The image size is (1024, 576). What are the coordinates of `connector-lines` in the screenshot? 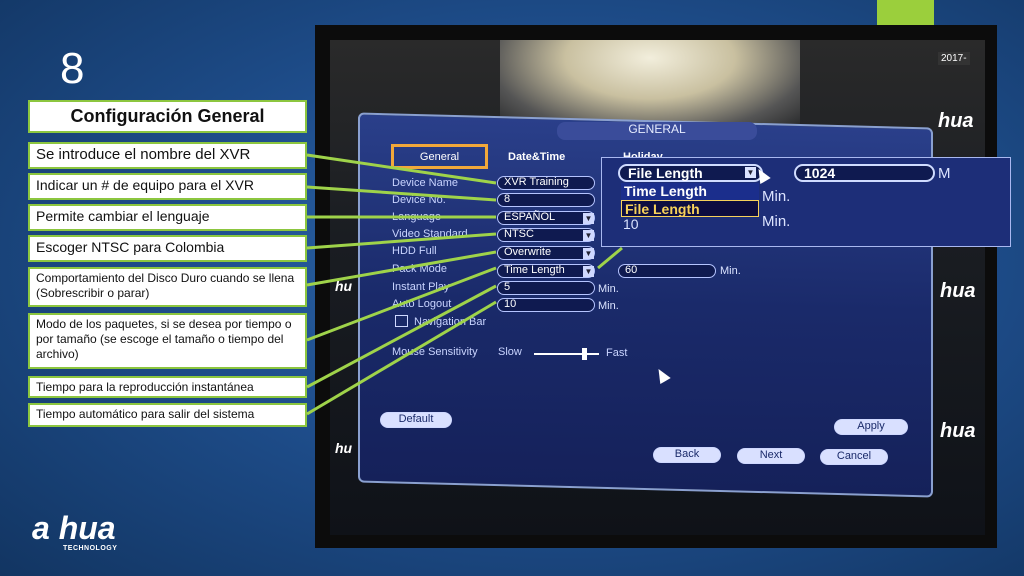 It's located at (464, 284).